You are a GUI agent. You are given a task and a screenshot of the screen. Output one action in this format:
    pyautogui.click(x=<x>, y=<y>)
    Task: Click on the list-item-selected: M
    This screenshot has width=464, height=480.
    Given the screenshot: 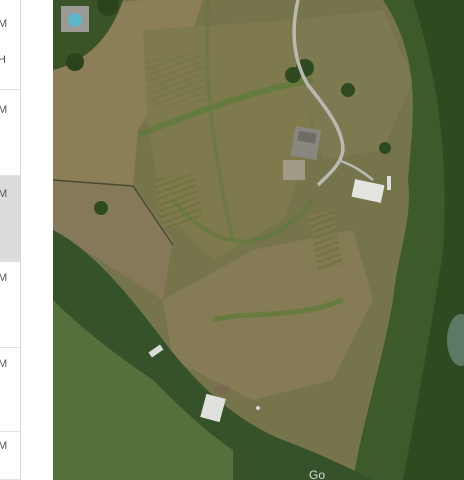 What is the action you would take?
    pyautogui.click(x=10, y=219)
    